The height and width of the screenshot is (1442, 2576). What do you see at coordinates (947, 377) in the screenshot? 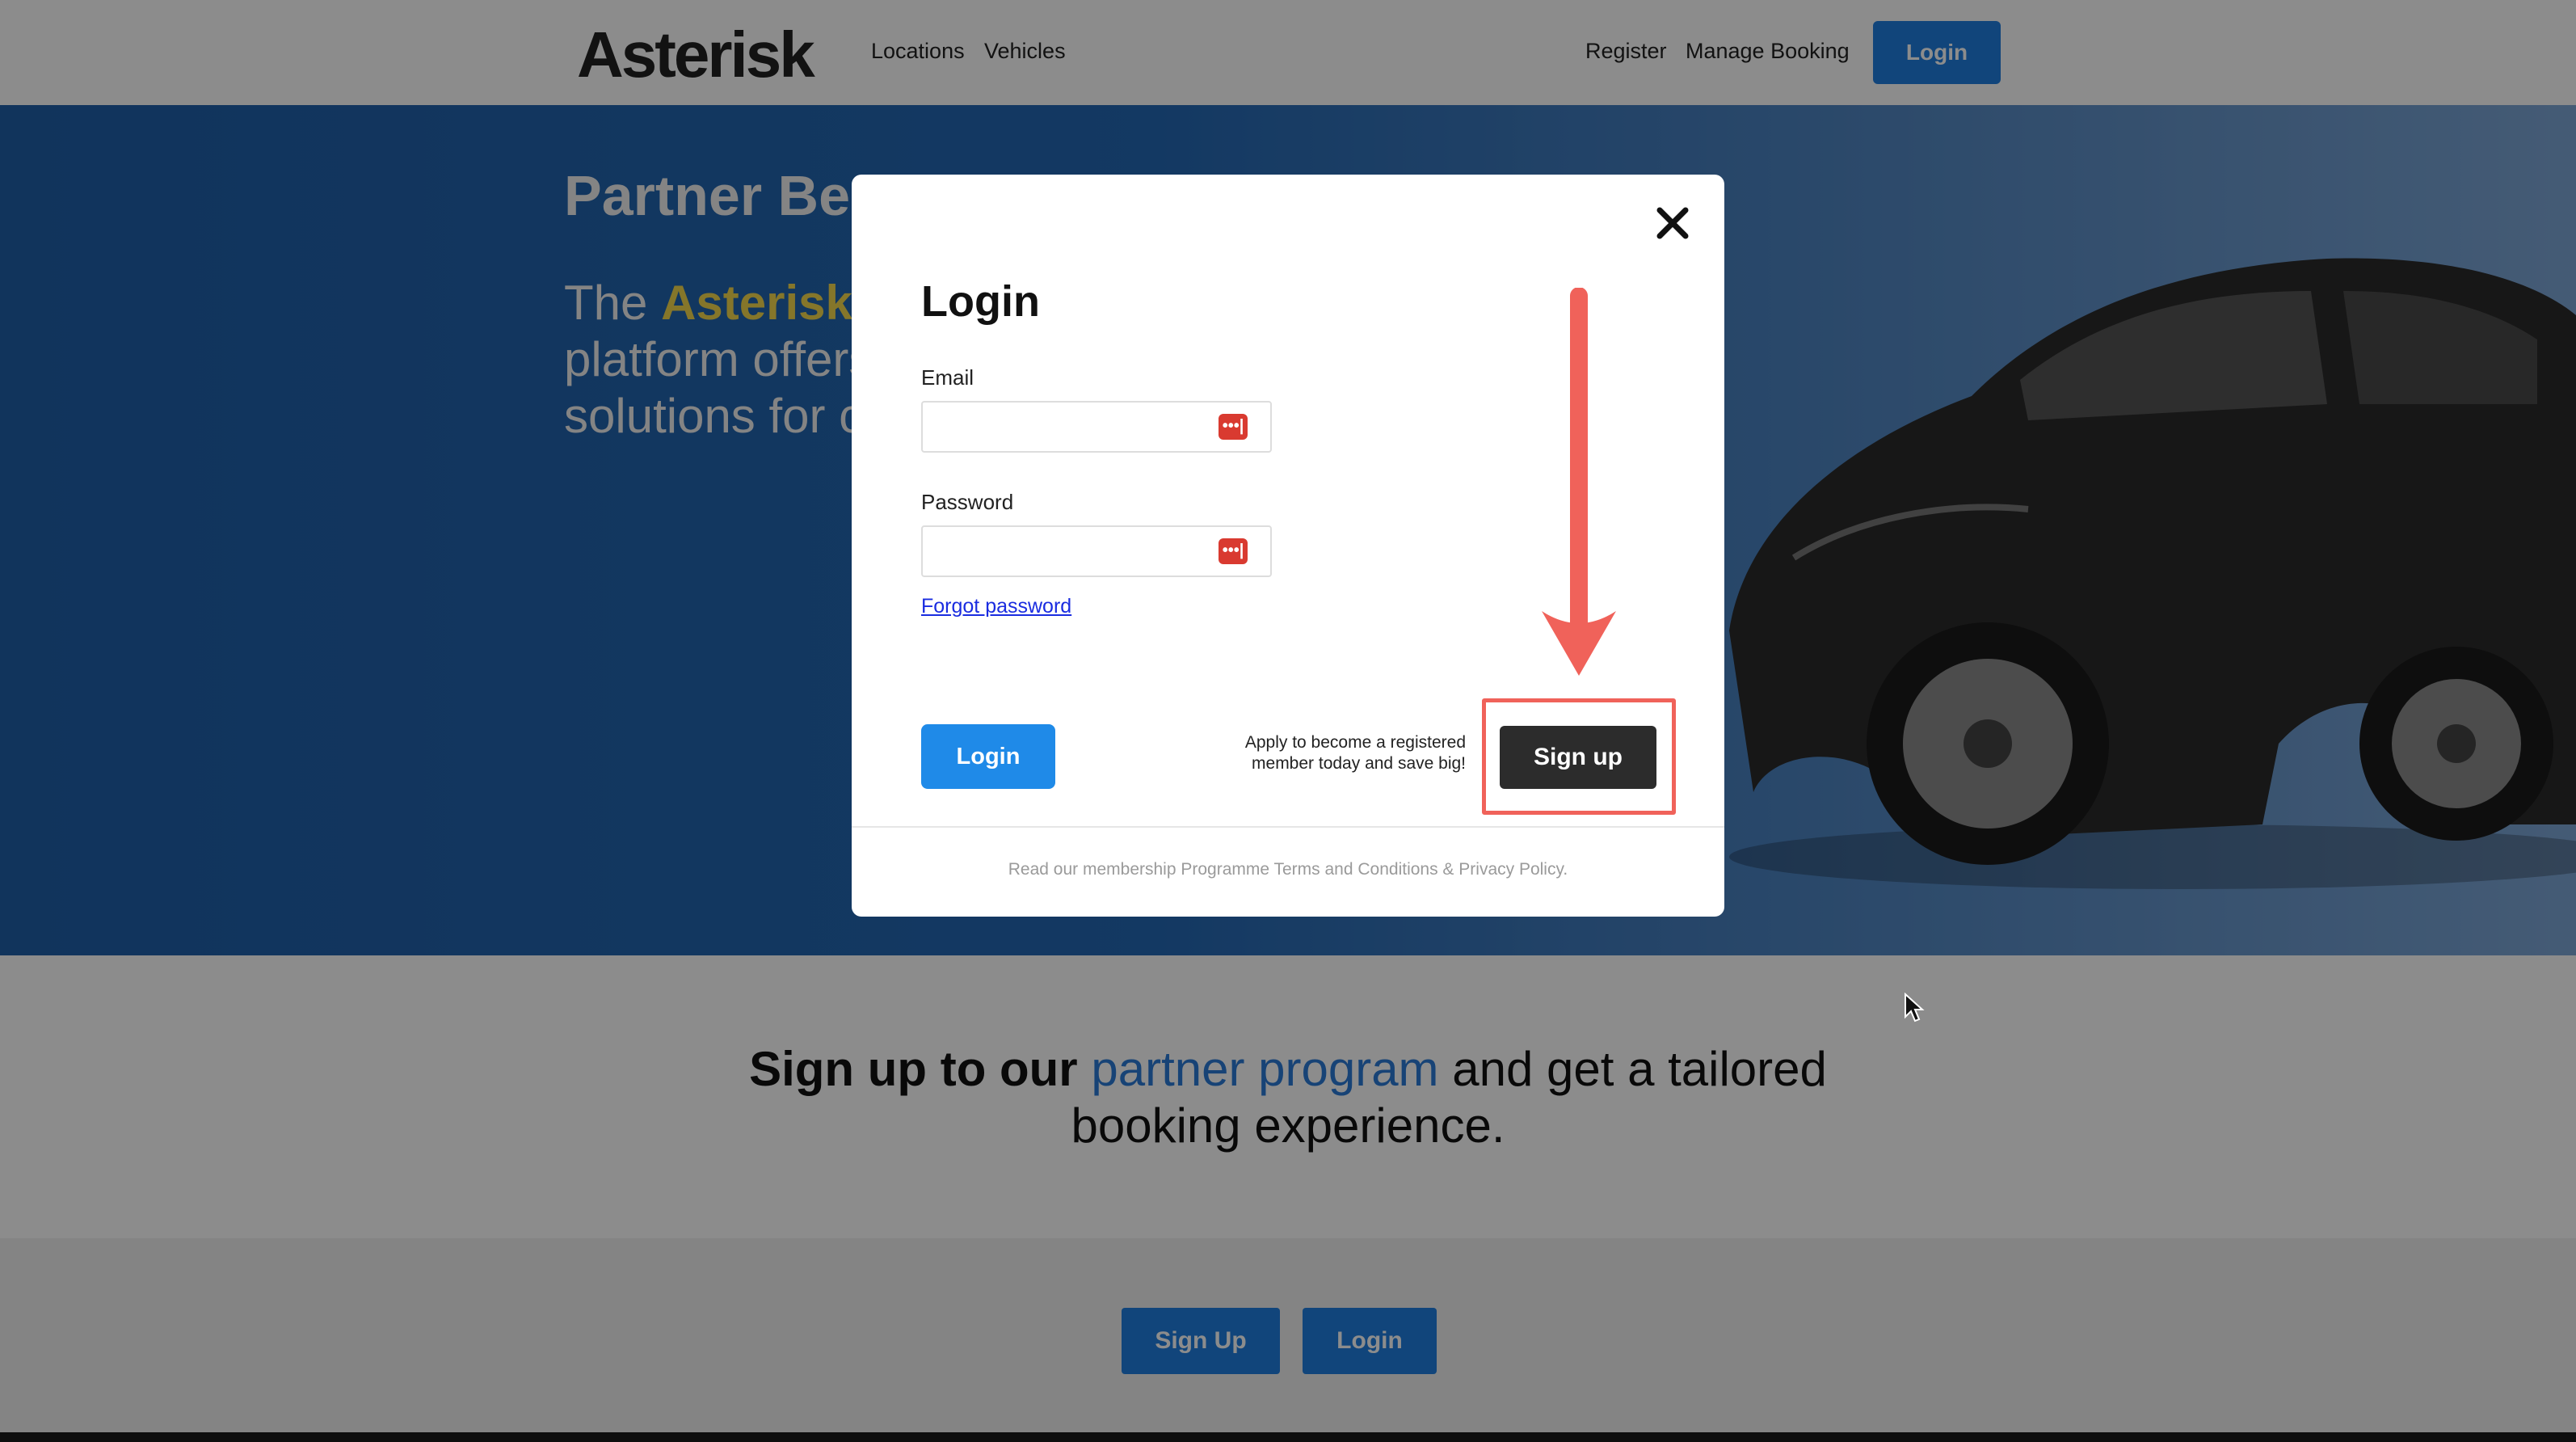
I see `email-label: Email` at bounding box center [947, 377].